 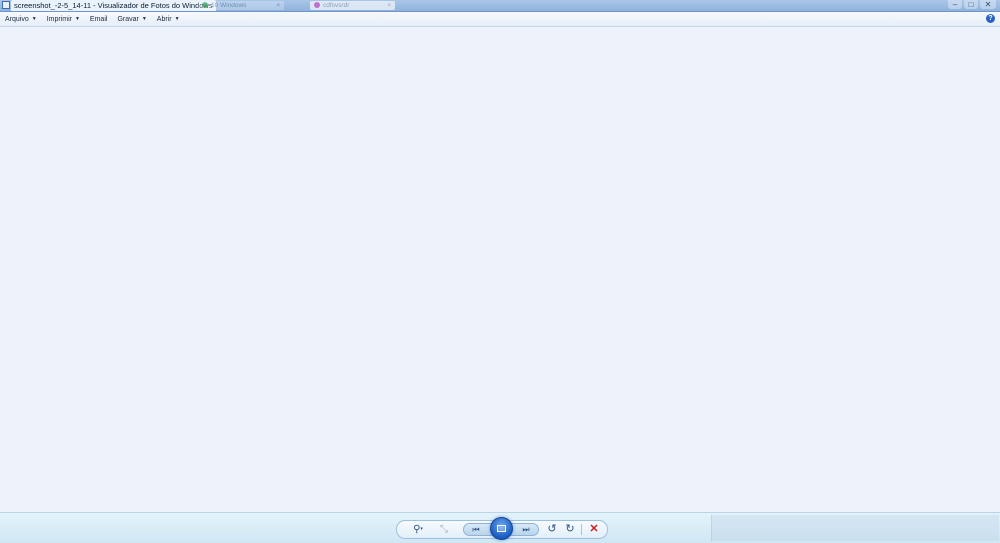 What do you see at coordinates (855, 528) in the screenshot?
I see `taskbar-preview-overlay` at bounding box center [855, 528].